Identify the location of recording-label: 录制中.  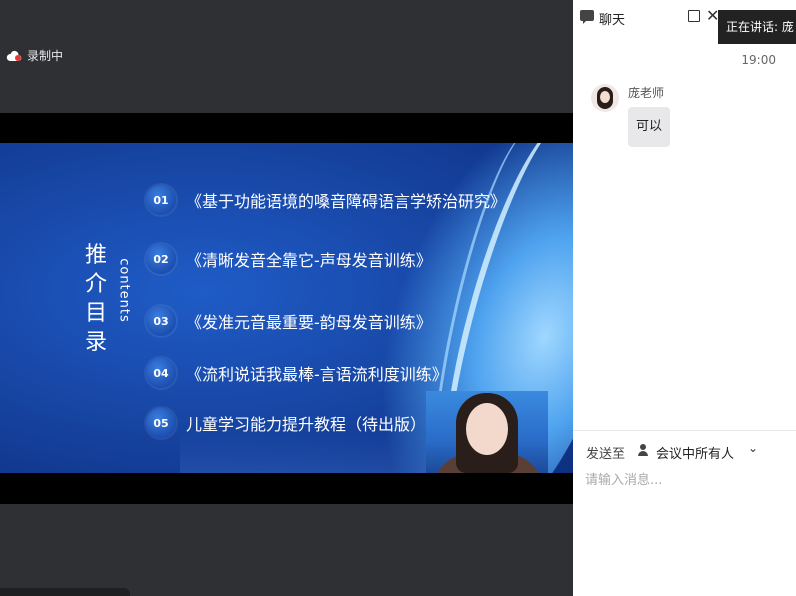
(45, 56).